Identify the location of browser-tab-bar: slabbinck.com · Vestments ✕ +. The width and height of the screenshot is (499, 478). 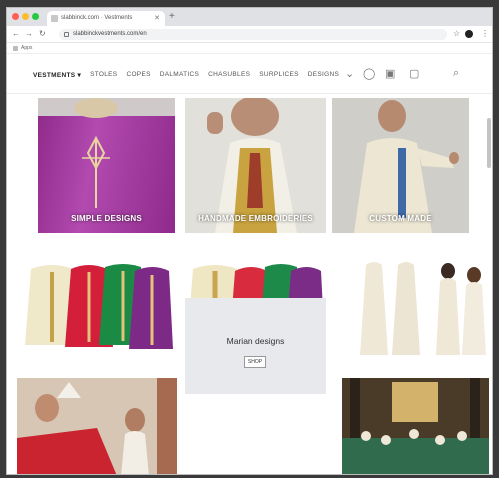
(249, 17).